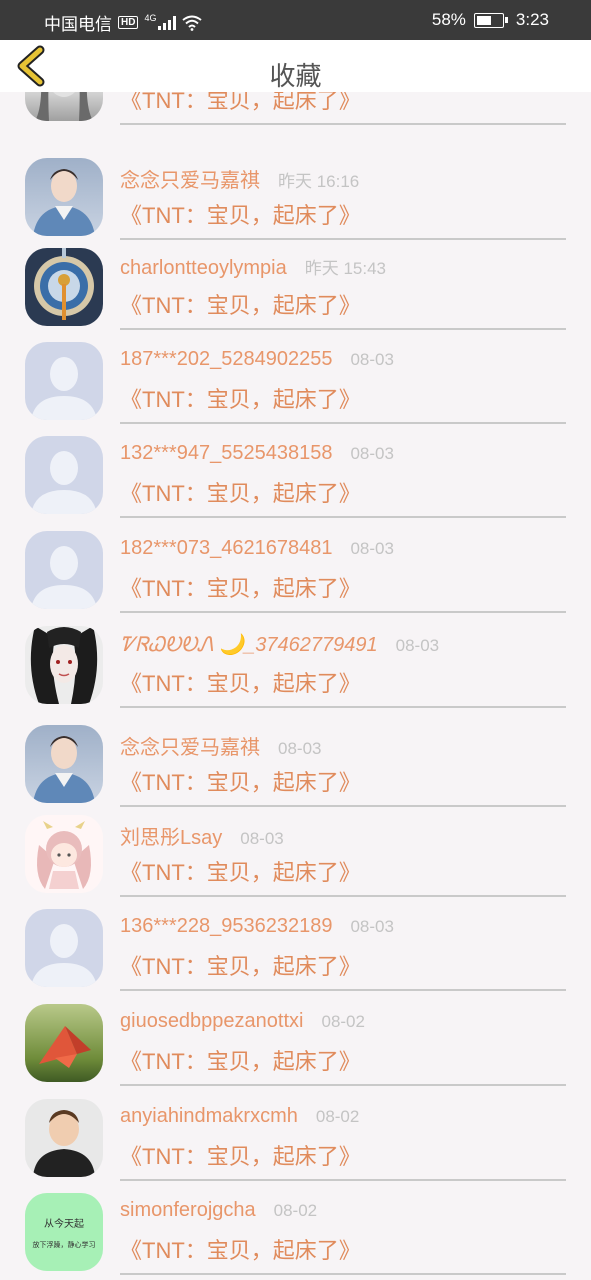 The image size is (591, 1280). I want to click on app-header: 收藏, so click(295, 66).